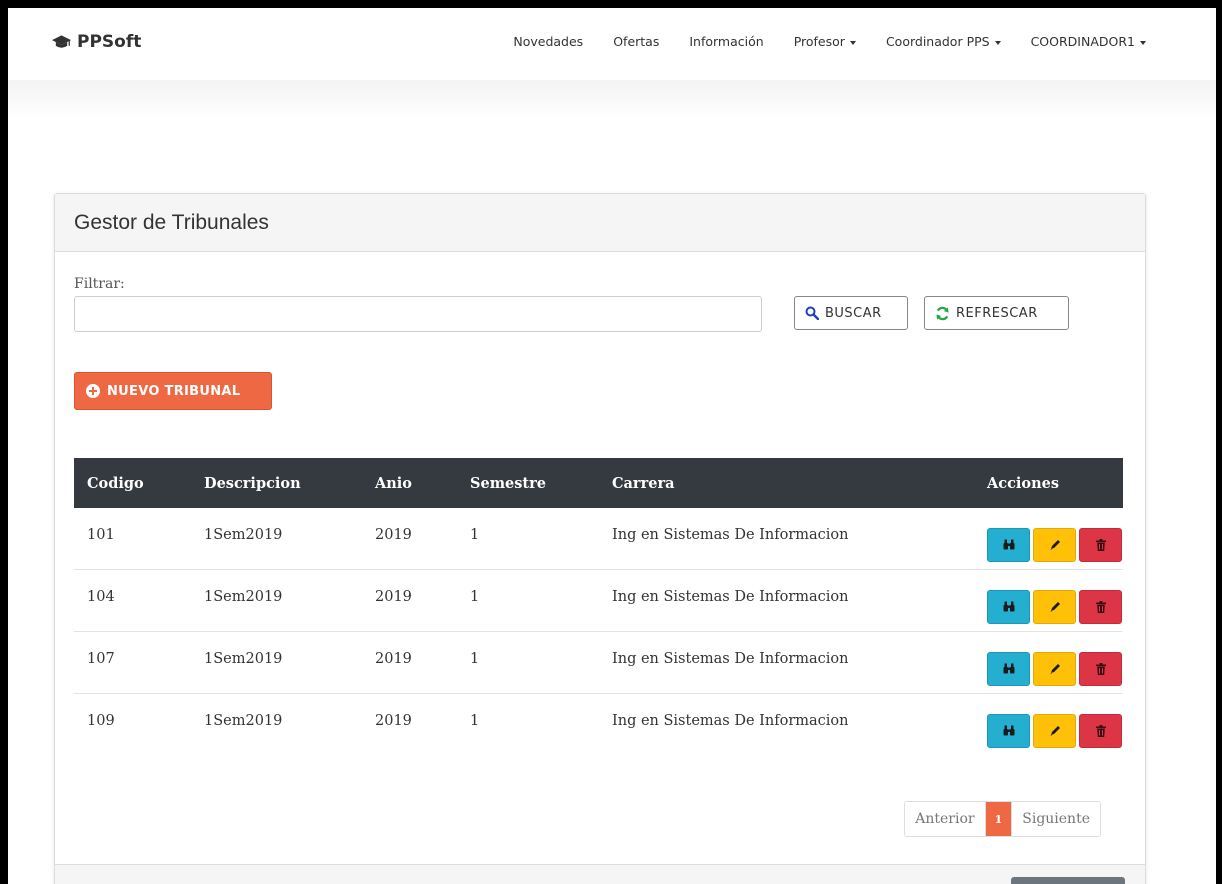 Image resolution: width=1222 pixels, height=884 pixels. Describe the element at coordinates (853, 313) in the screenshot. I see `search-button-label: BUSCAR` at that location.